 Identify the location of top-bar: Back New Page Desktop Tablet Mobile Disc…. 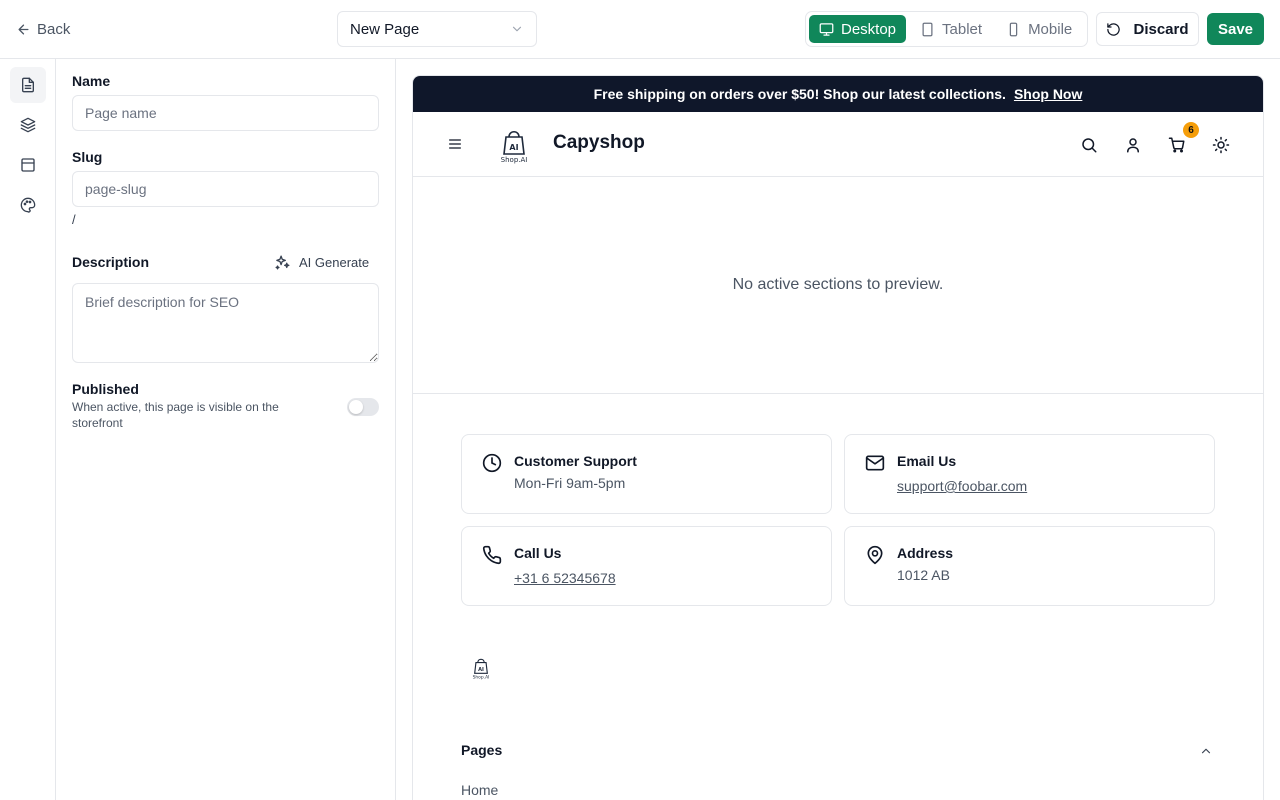
(640, 29).